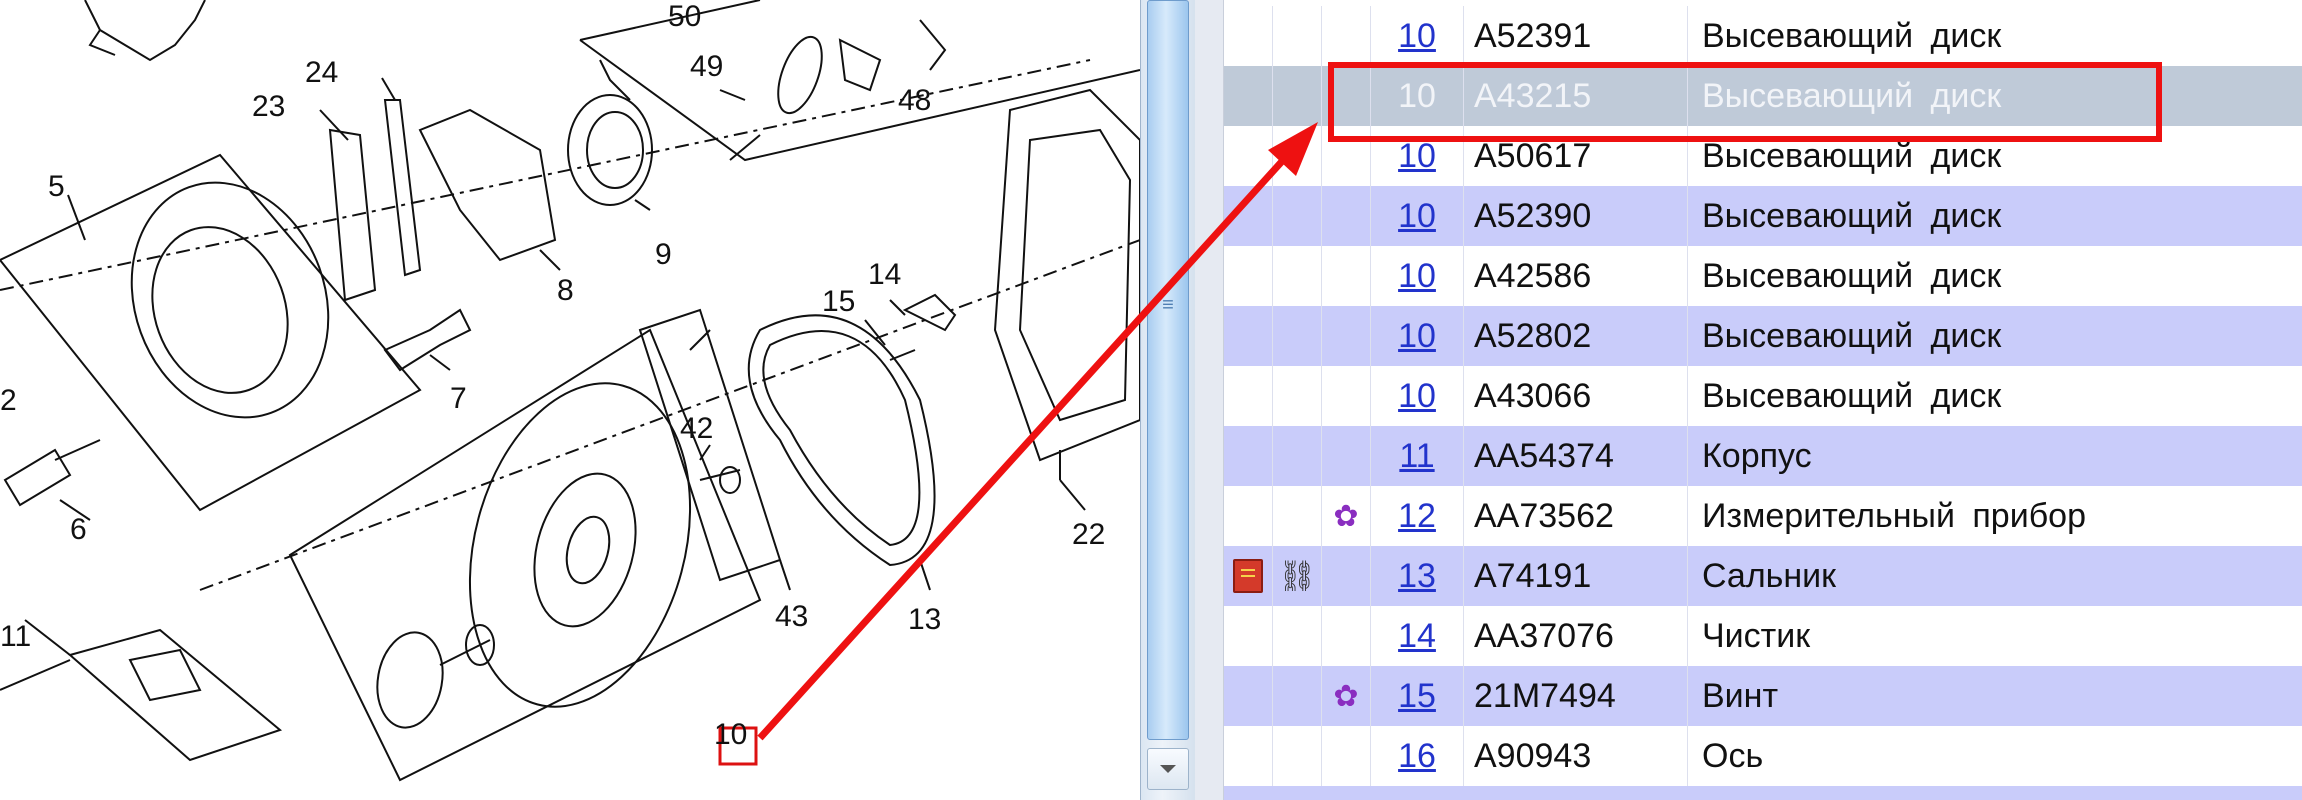 The width and height of the screenshot is (2302, 800). What do you see at coordinates (1745, 102) in the screenshot?
I see `highlight-annotation-box` at bounding box center [1745, 102].